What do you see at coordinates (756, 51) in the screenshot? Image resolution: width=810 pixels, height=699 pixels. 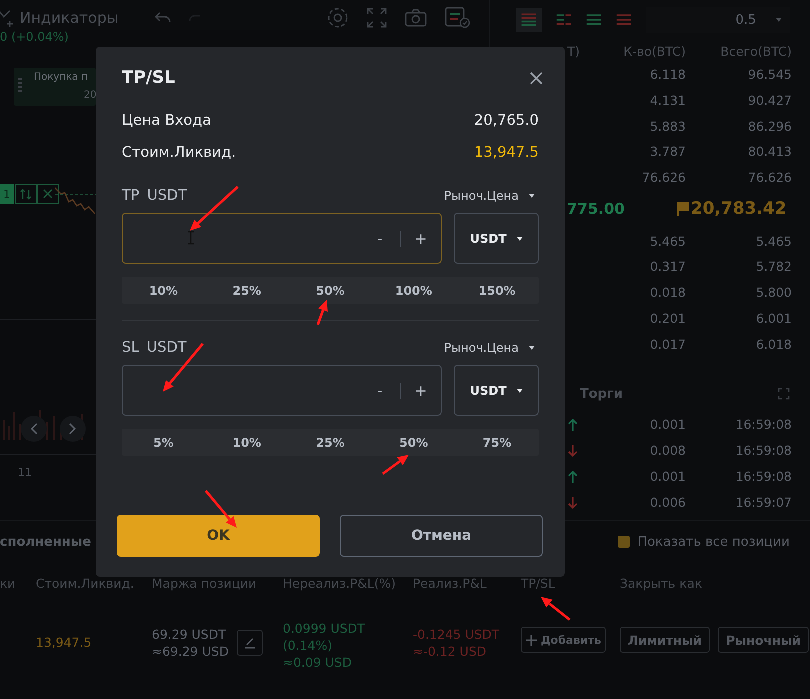 I see `column-header: Всего(BTC)` at bounding box center [756, 51].